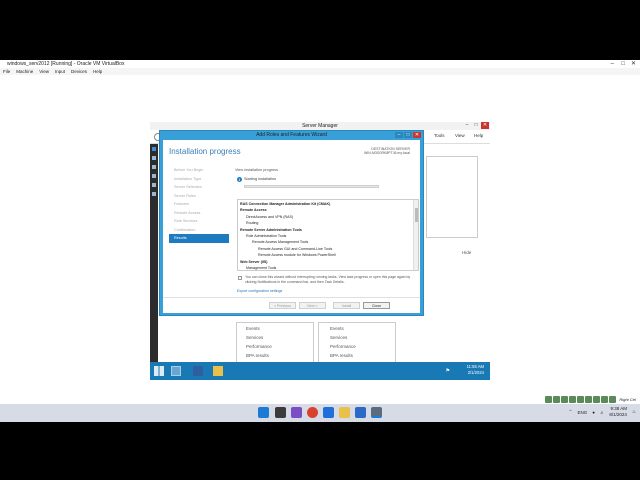  Describe the element at coordinates (291, 135) in the screenshot. I see `wizard-title: Add Roles and Features Wizard` at that location.